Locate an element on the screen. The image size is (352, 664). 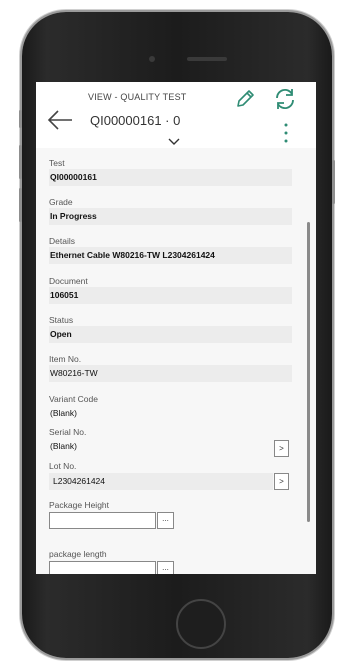
package-height-label: Package Height is located at coordinates (79, 505).